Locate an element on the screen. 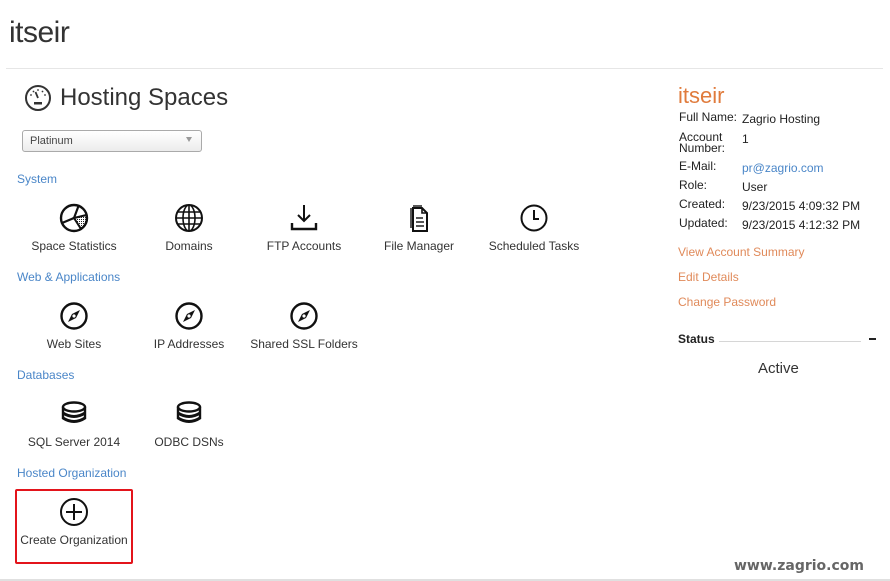  tile-web-sites: Web Sites is located at coordinates (74, 326).